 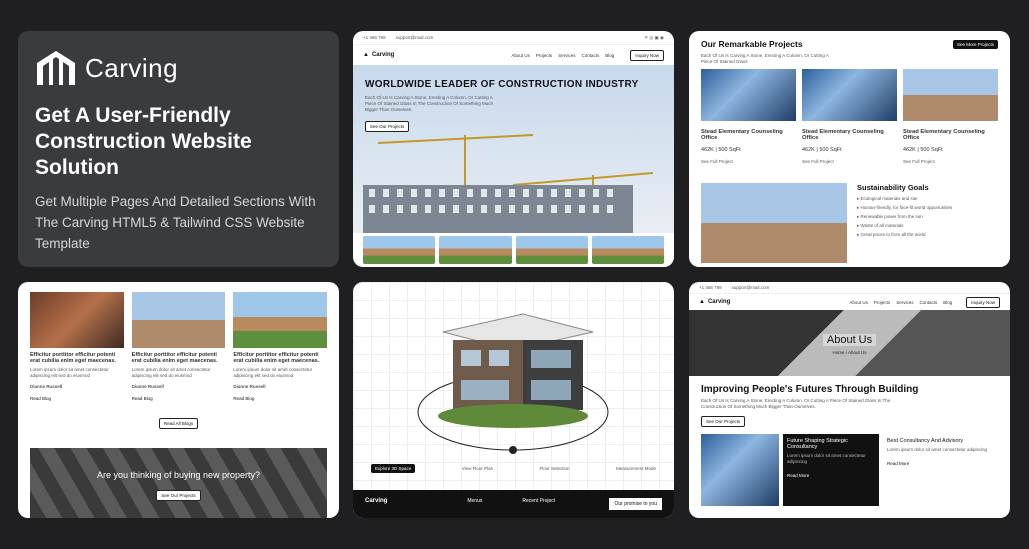 I want to click on top-bar: +1 456 789 support@mail.com ✕ ◎ ▣ ◉, so click(x=513, y=38).